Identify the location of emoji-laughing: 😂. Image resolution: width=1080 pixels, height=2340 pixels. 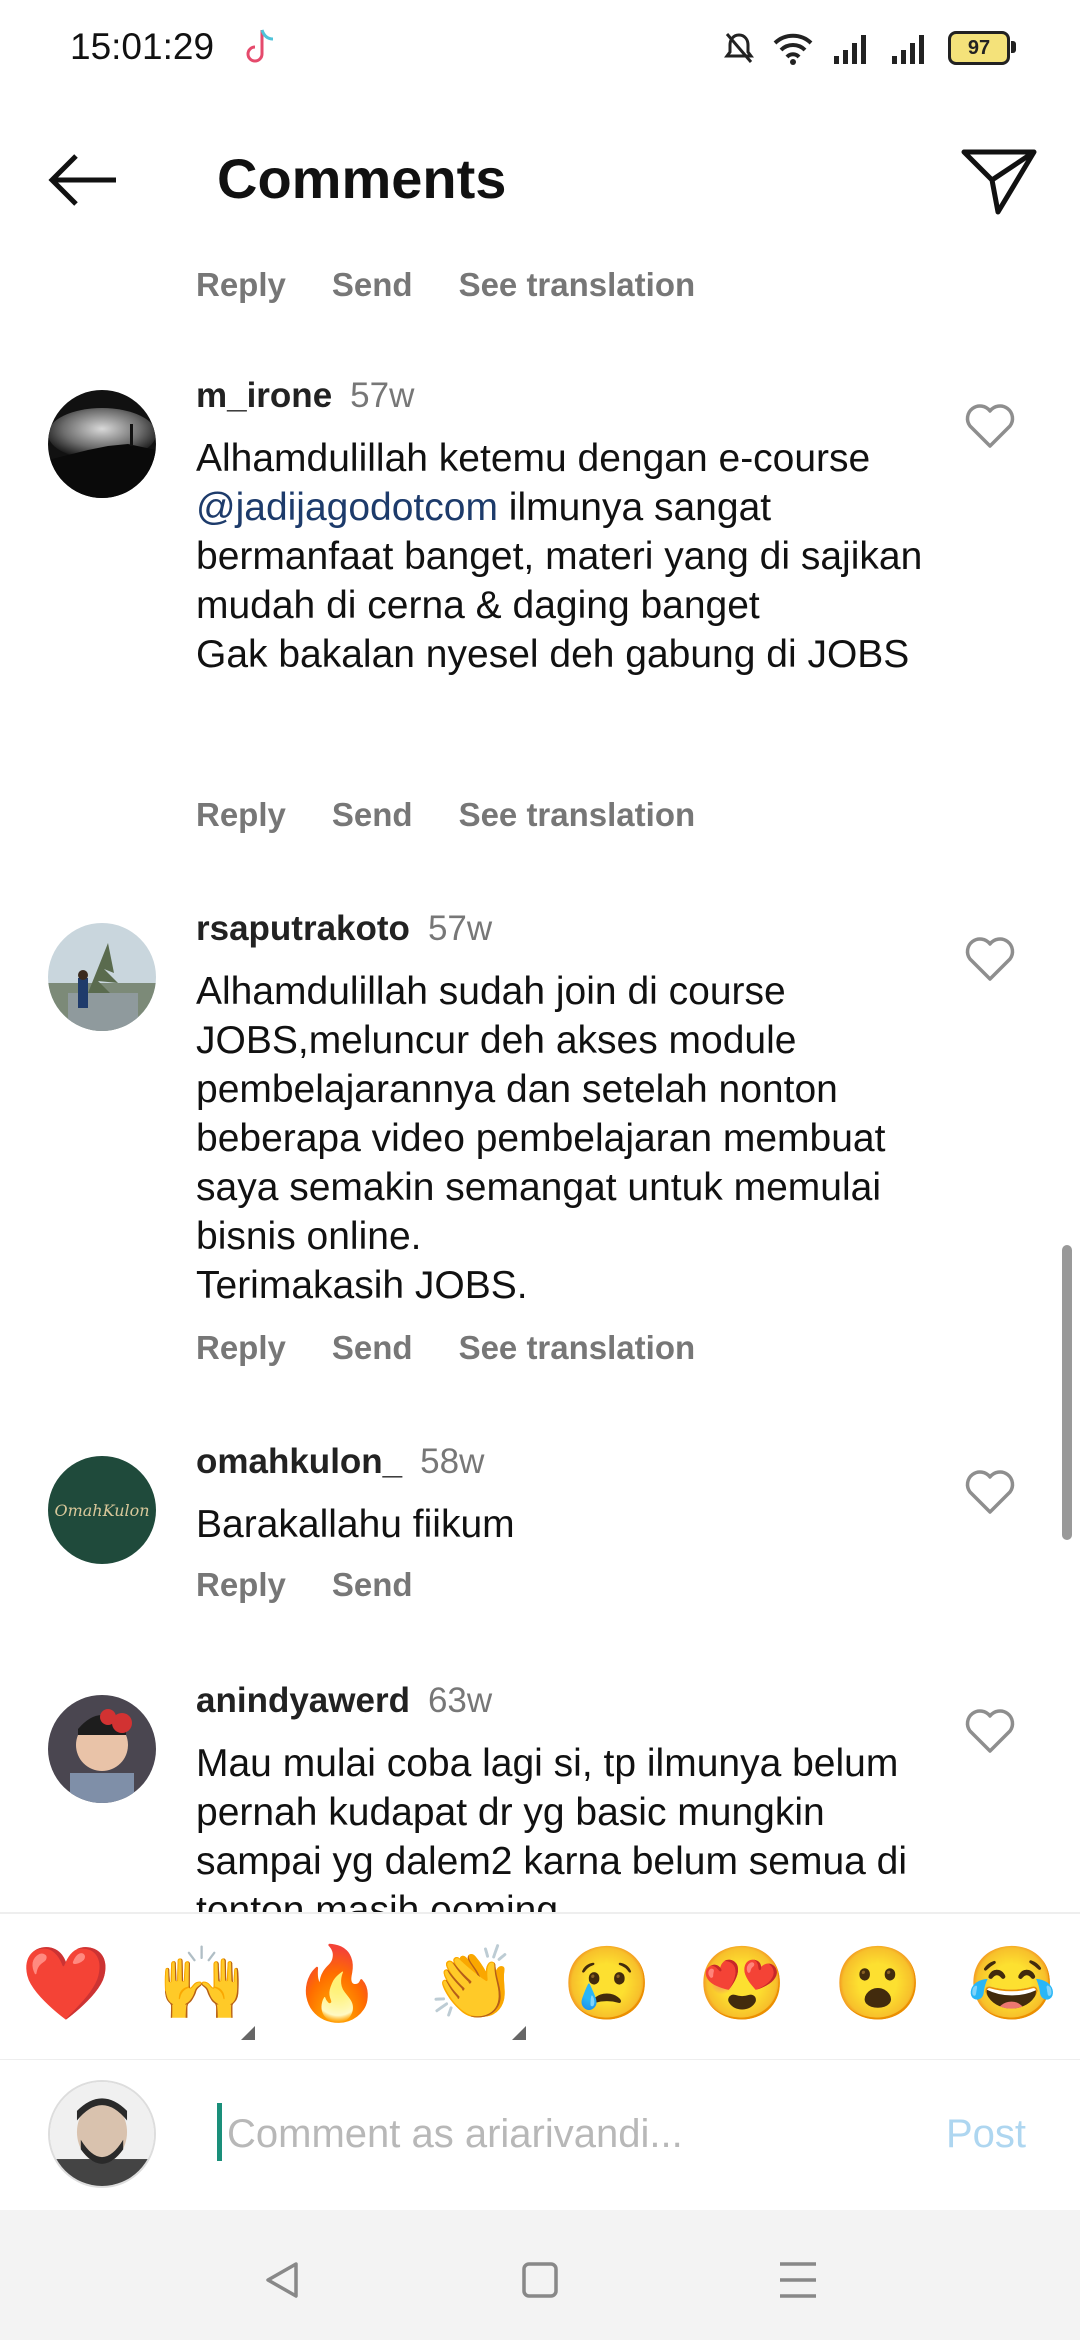
(1012, 1984).